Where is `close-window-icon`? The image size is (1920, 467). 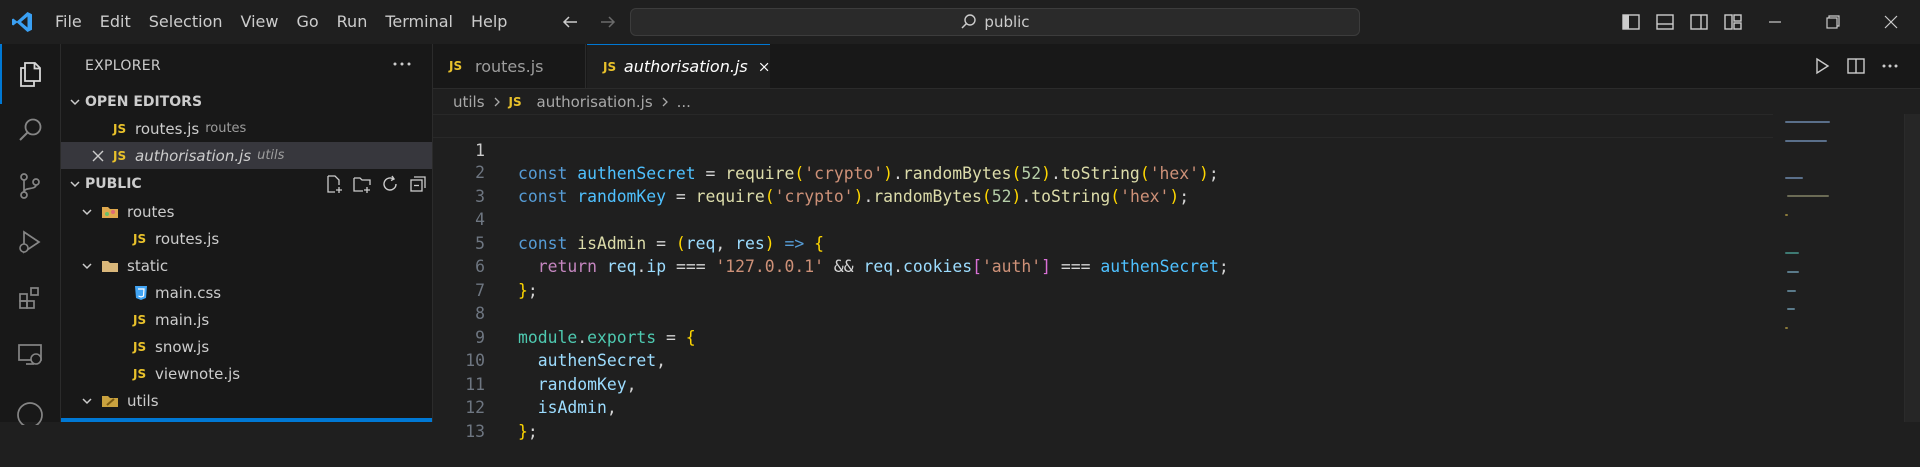 close-window-icon is located at coordinates (1891, 22).